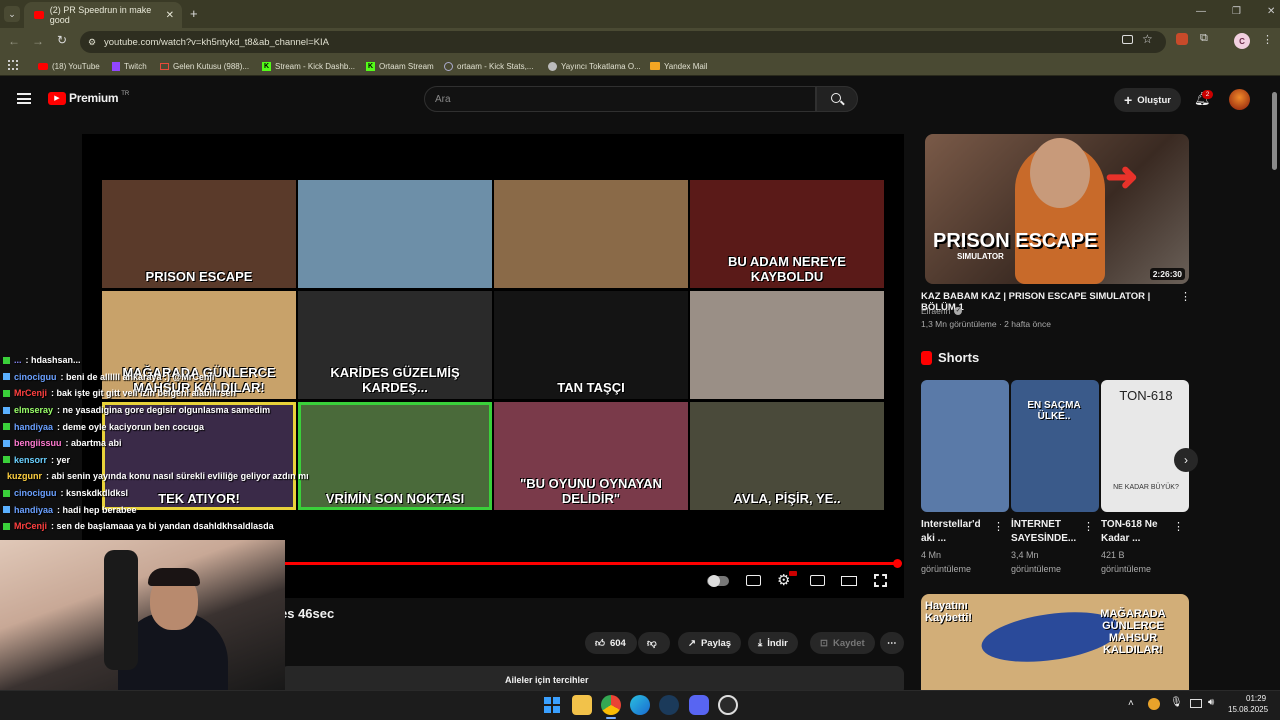 The height and width of the screenshot is (720, 1280). What do you see at coordinates (1271, 11) in the screenshot?
I see `window-close-icon: ✕` at bounding box center [1271, 11].